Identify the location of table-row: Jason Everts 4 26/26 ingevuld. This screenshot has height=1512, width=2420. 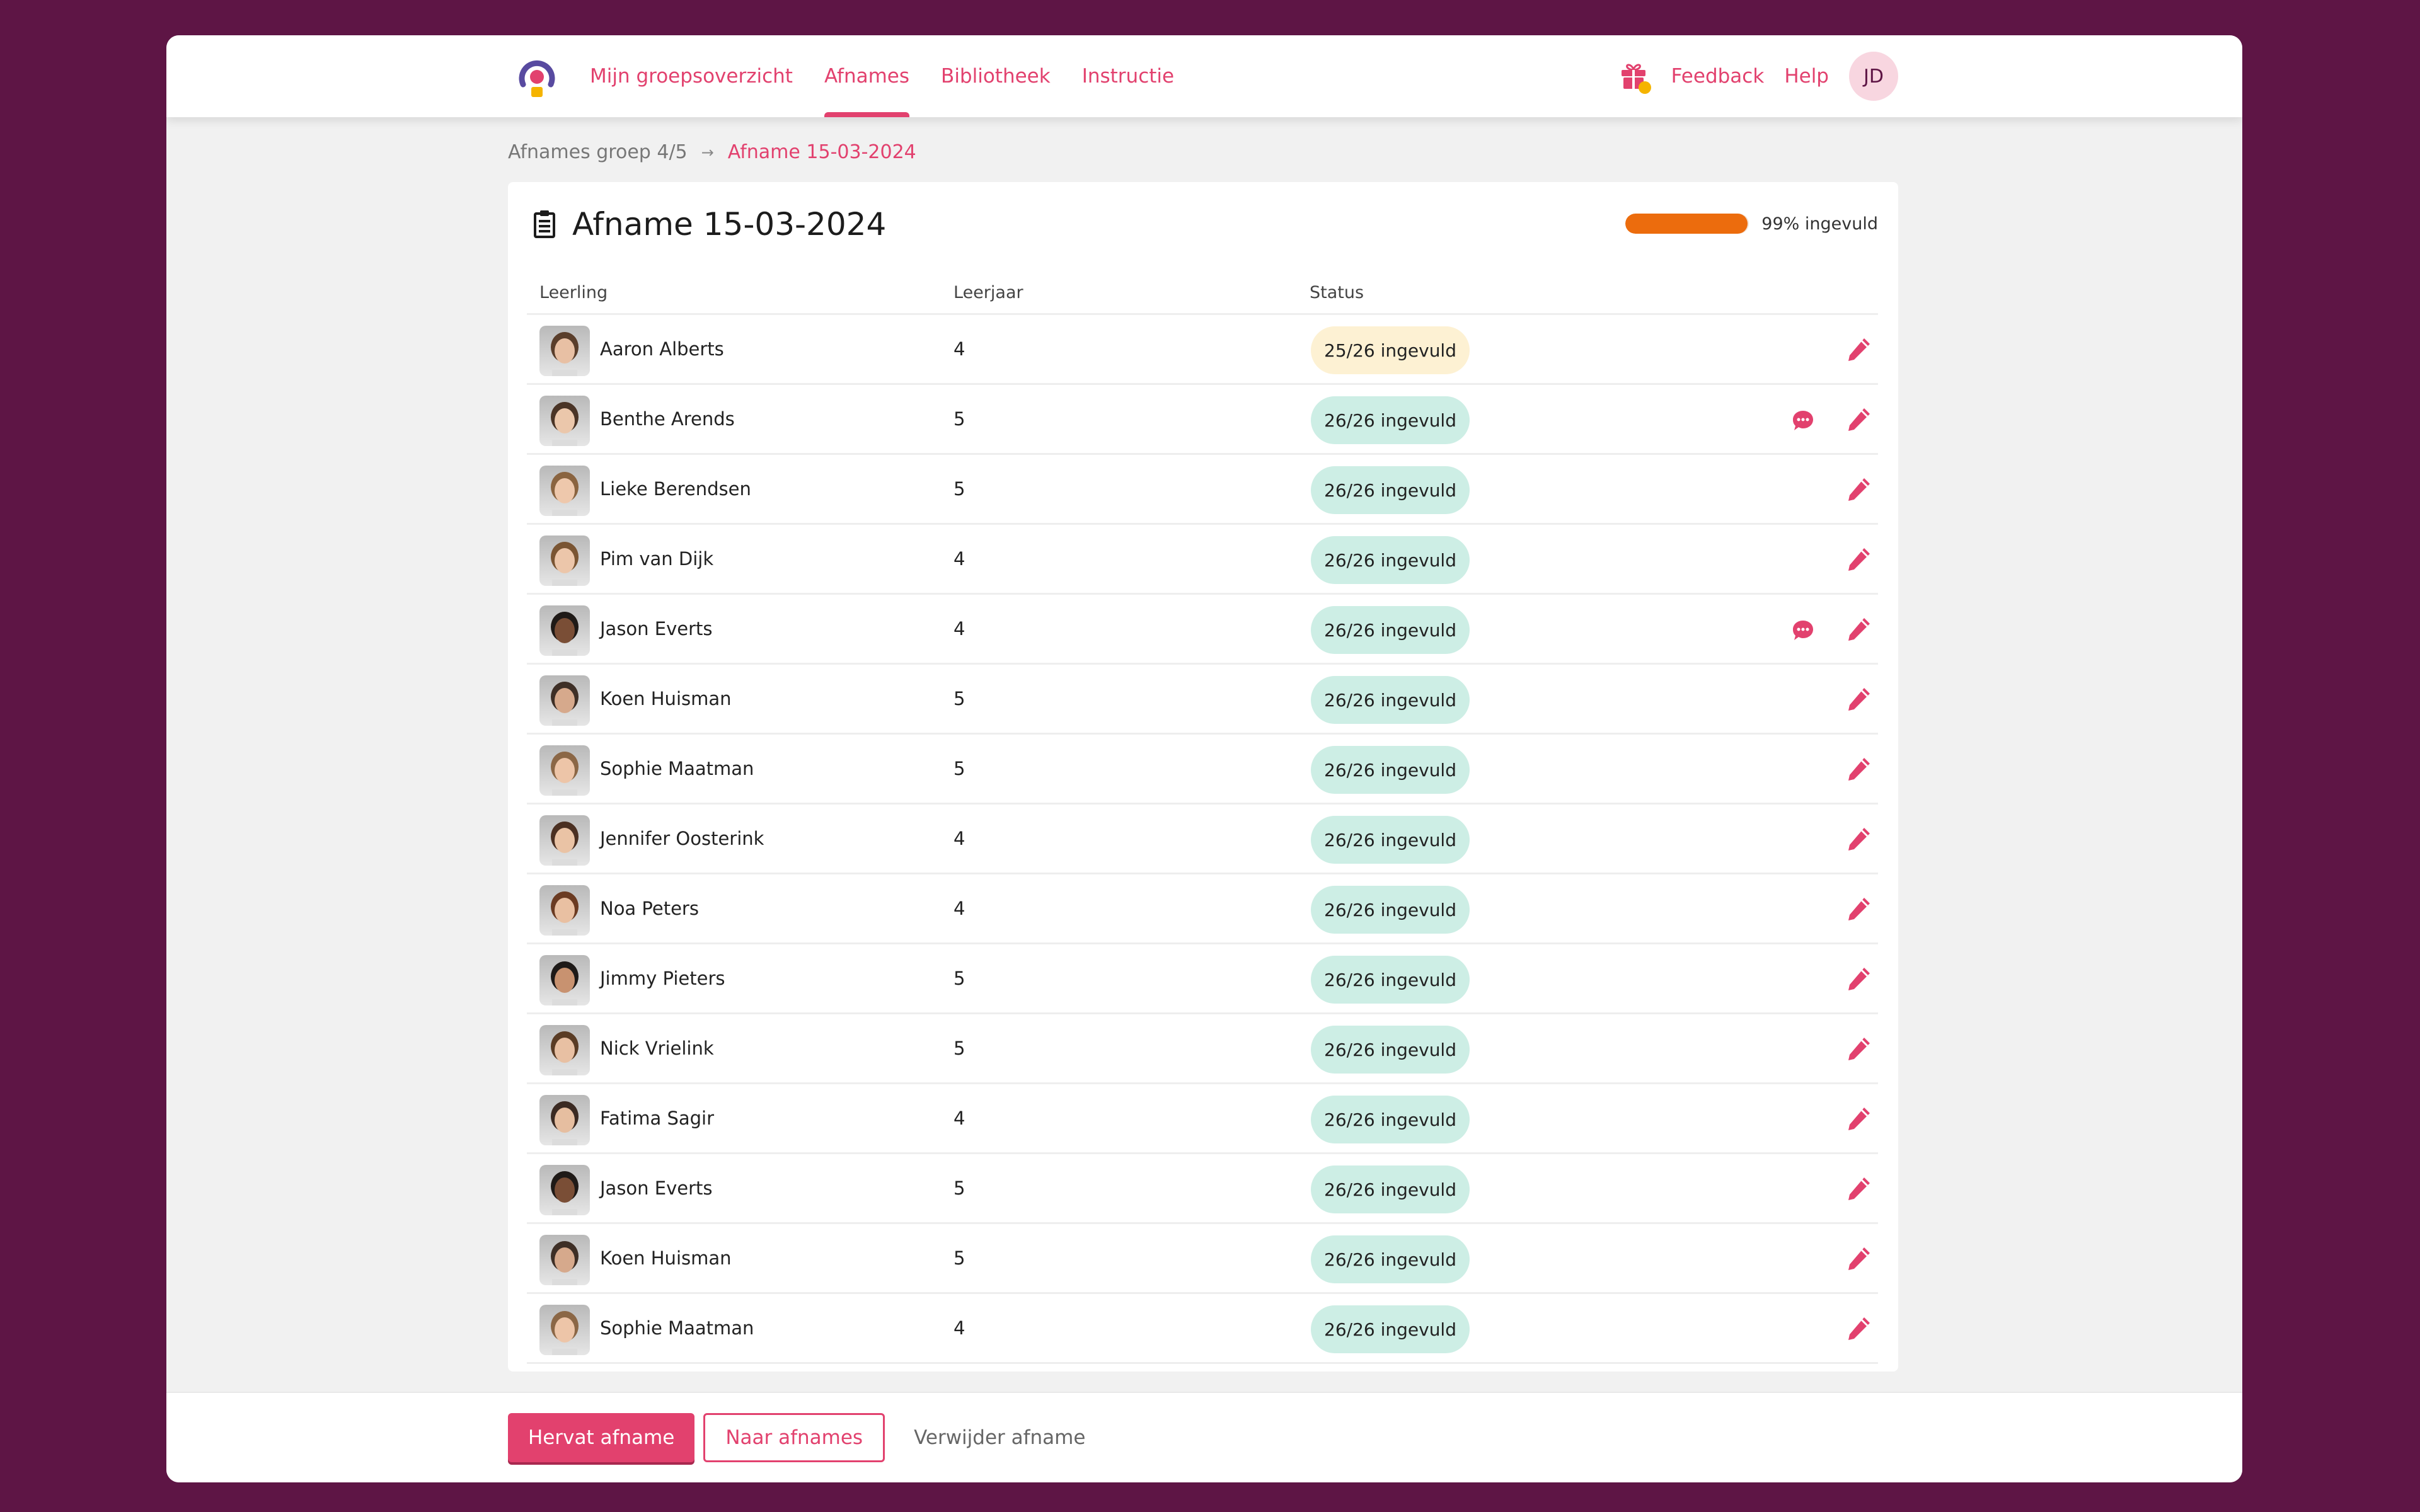
(1203, 630).